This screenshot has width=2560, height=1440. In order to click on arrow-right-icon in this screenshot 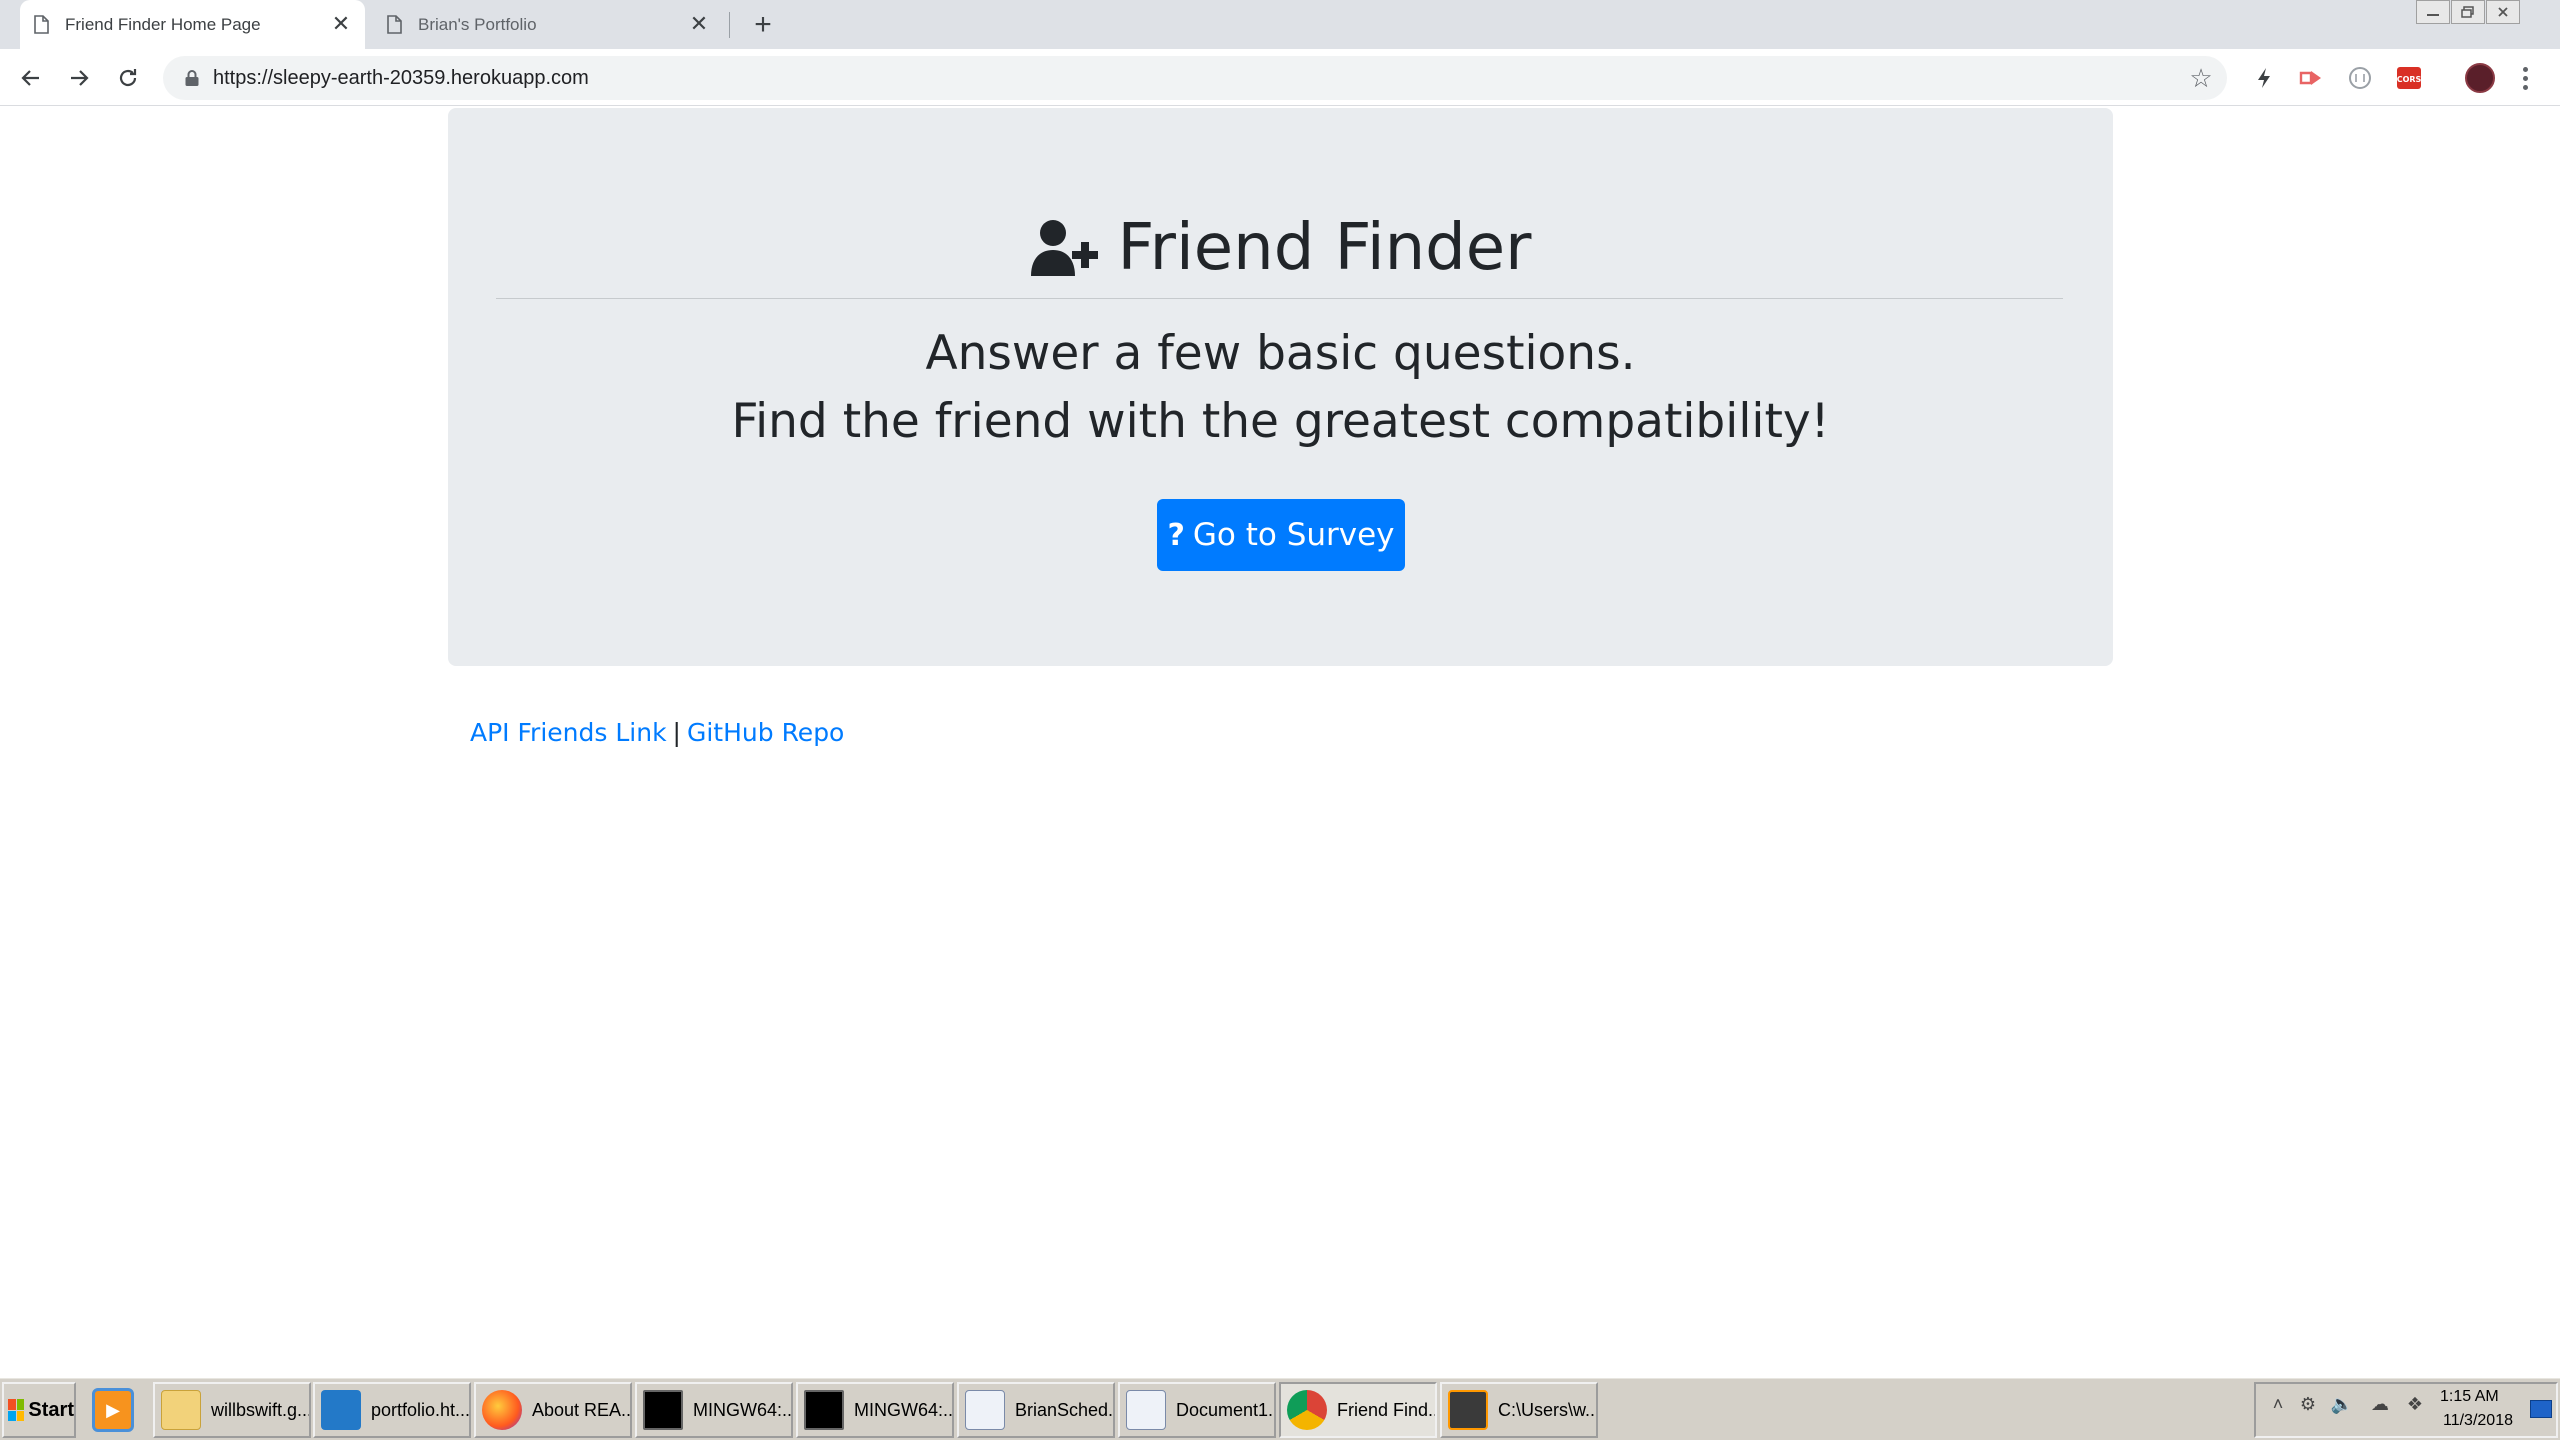, I will do `click(80, 78)`.